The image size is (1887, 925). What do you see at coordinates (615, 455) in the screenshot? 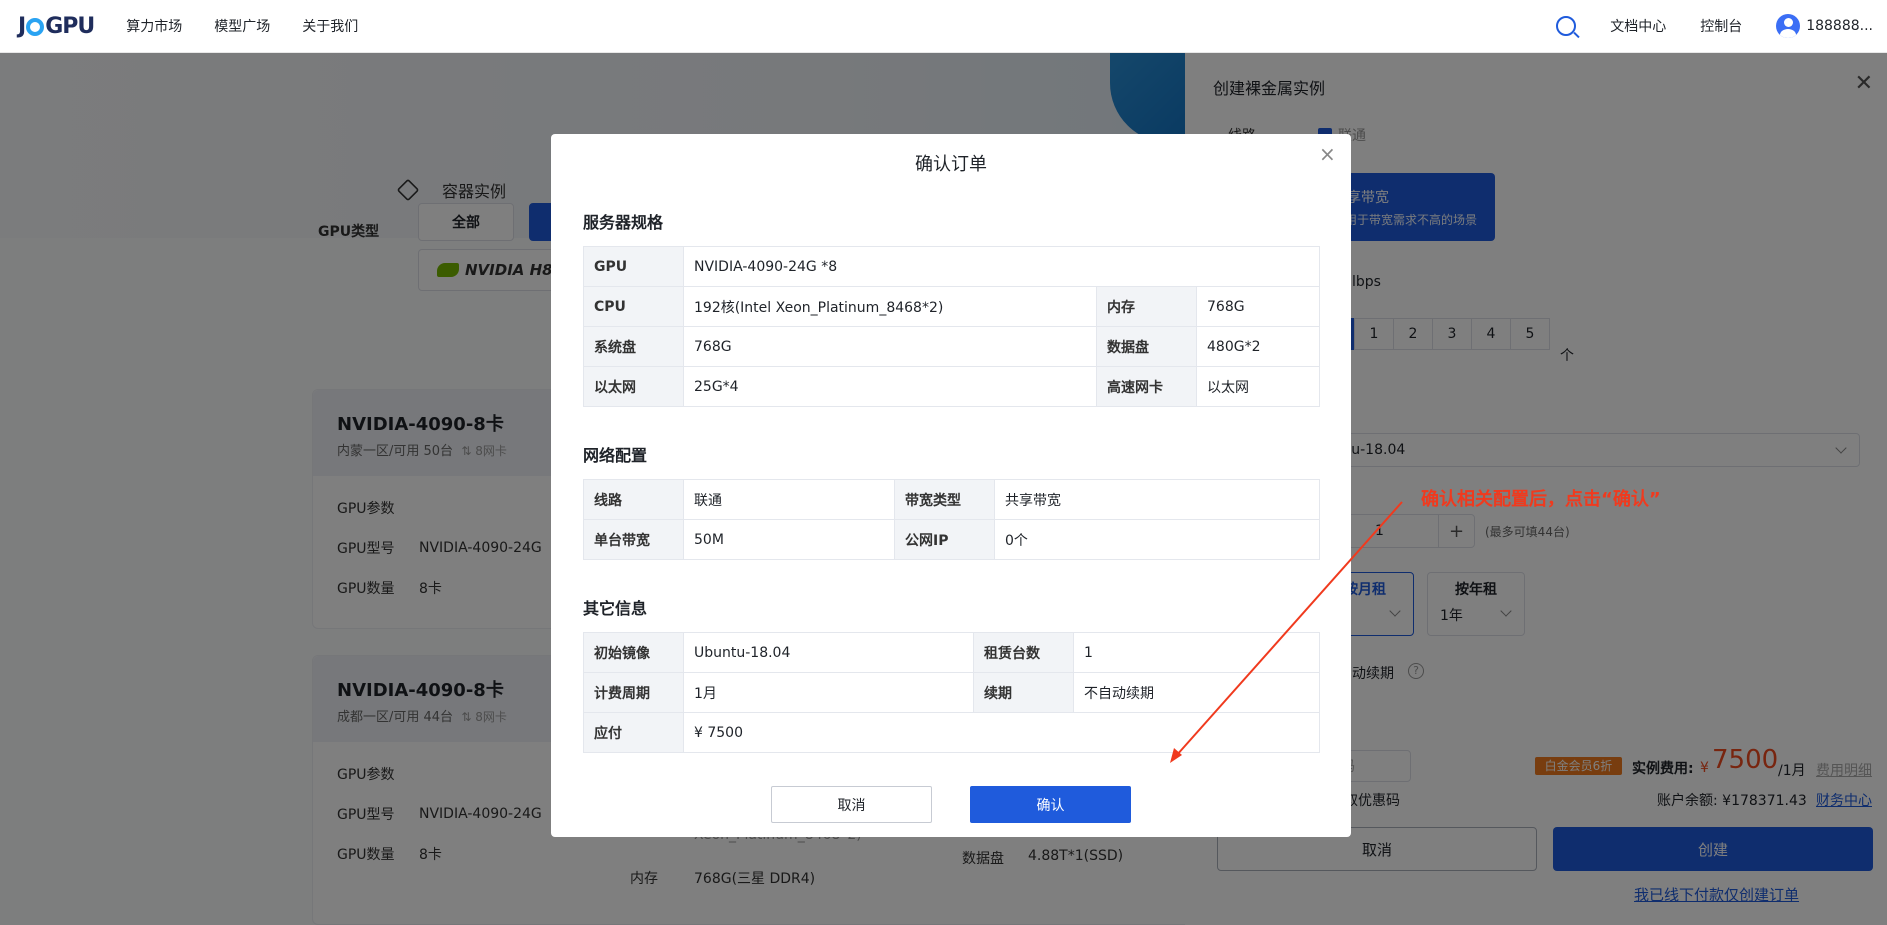
I see `section-title-network: 网络配置` at bounding box center [615, 455].